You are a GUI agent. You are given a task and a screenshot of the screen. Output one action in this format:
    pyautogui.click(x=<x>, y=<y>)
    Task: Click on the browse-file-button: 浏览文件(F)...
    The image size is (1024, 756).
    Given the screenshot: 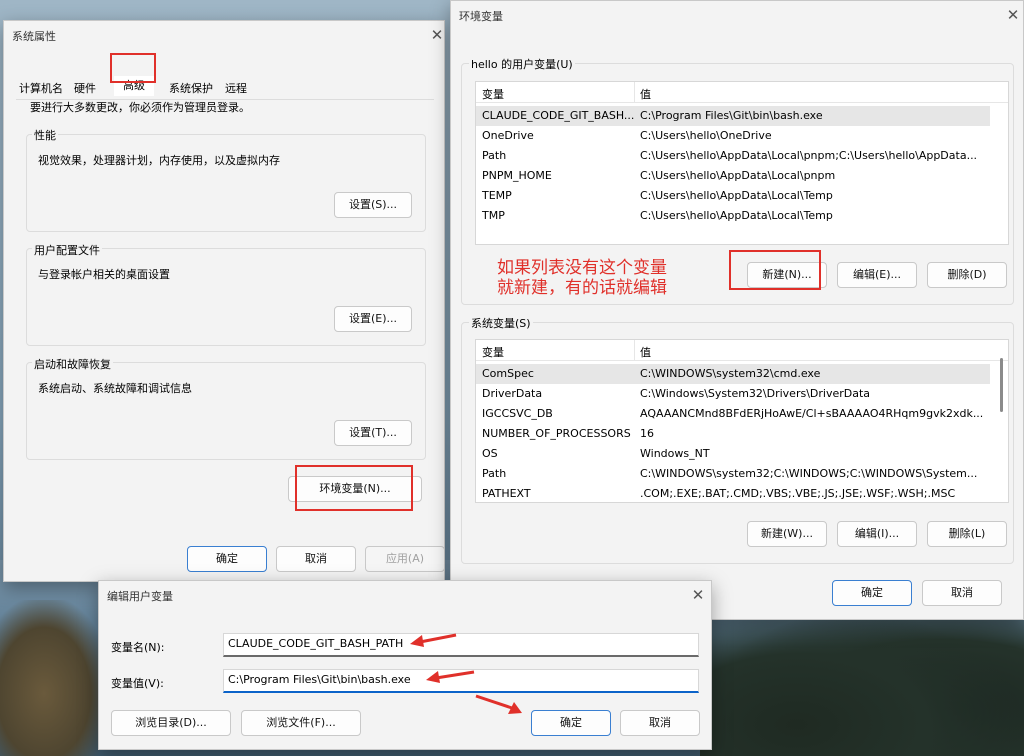 What is the action you would take?
    pyautogui.click(x=301, y=723)
    